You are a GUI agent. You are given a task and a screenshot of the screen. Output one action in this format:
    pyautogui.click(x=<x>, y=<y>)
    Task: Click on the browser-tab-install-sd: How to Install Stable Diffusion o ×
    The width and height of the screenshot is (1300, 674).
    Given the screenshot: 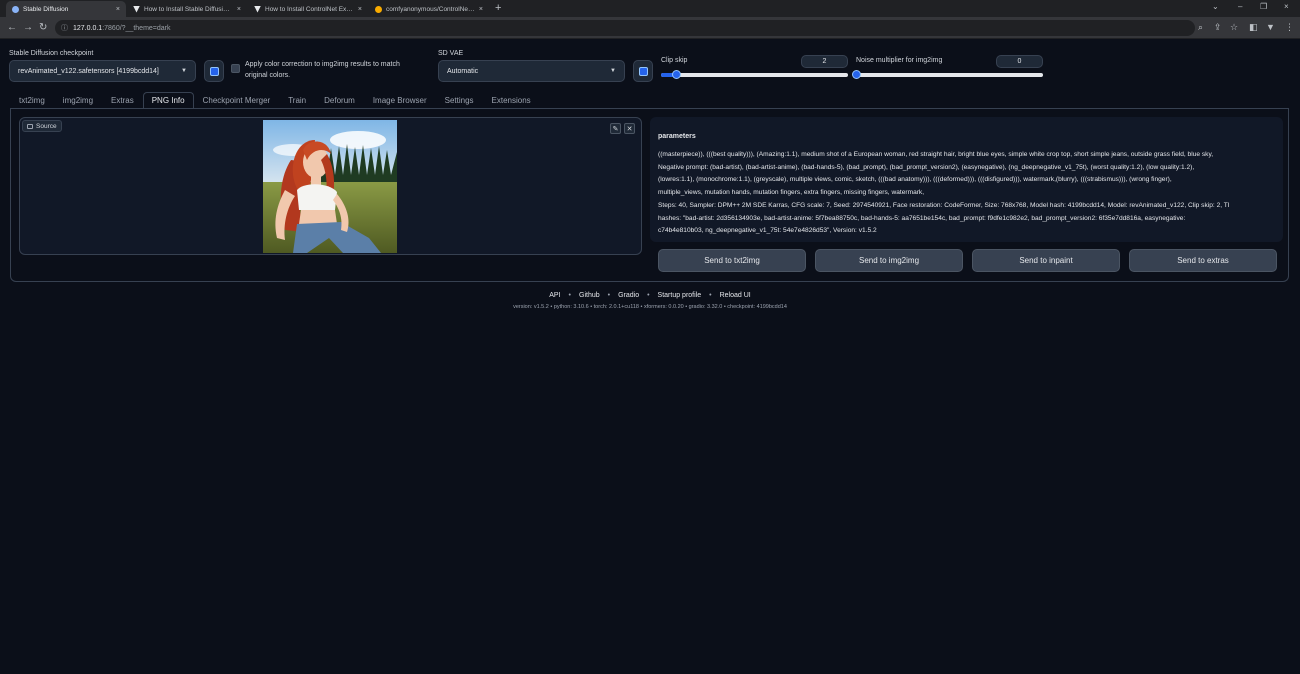 What is the action you would take?
    pyautogui.click(x=187, y=9)
    